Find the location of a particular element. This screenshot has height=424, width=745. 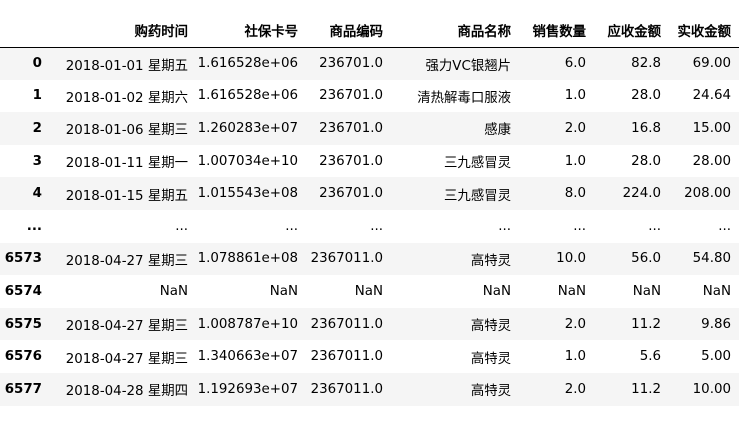

table-cell: 强力VC银翘片 is located at coordinates (468, 66).